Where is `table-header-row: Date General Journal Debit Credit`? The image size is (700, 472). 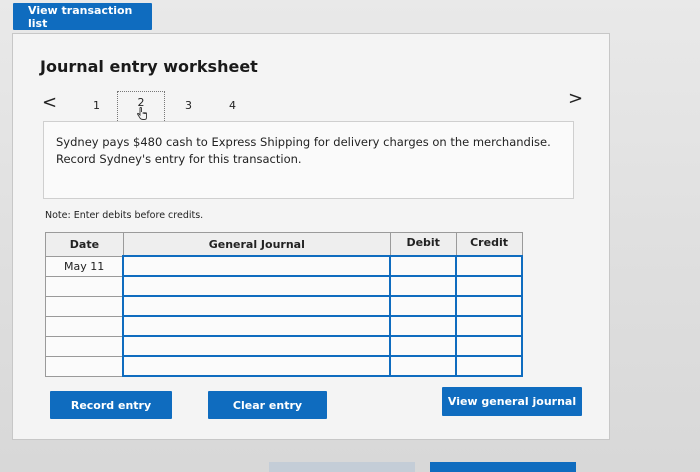
table-header-row: Date General Journal Debit Credit is located at coordinates (284, 244).